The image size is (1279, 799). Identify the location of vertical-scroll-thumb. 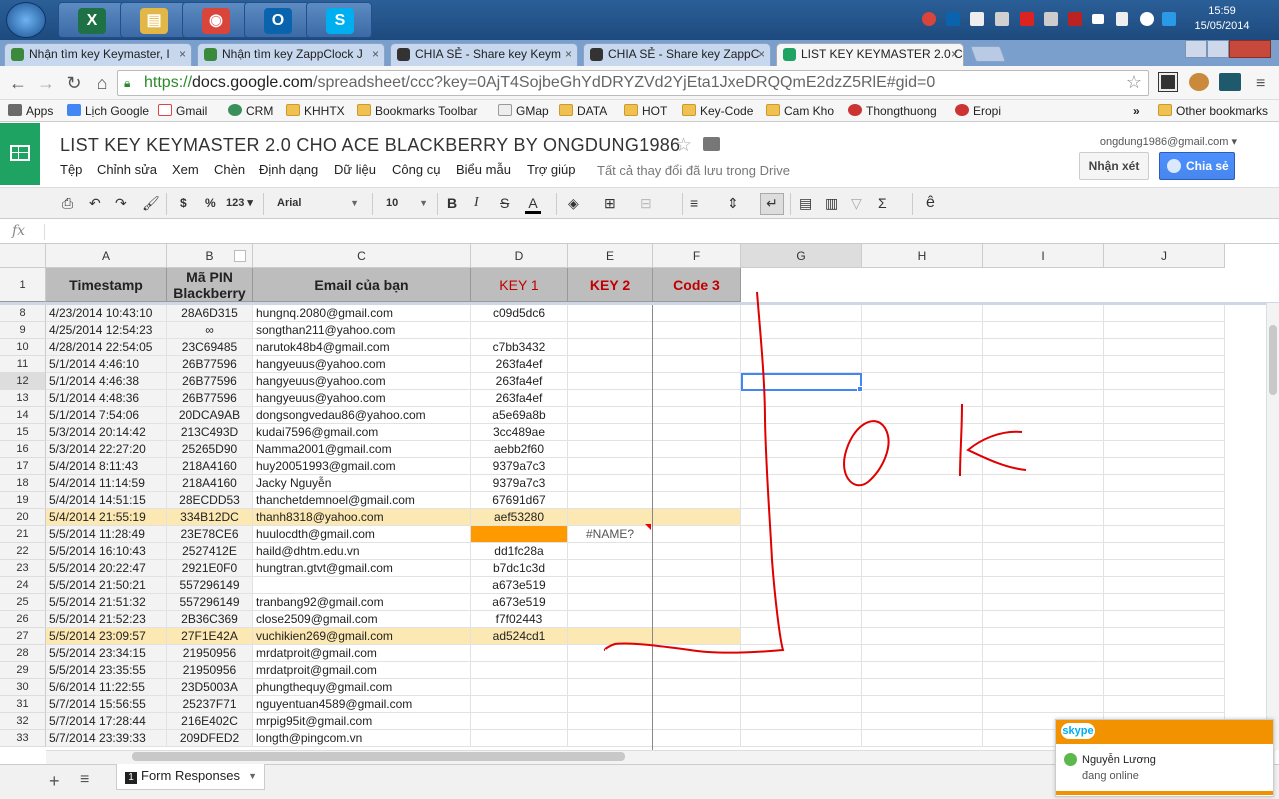
(1273, 360).